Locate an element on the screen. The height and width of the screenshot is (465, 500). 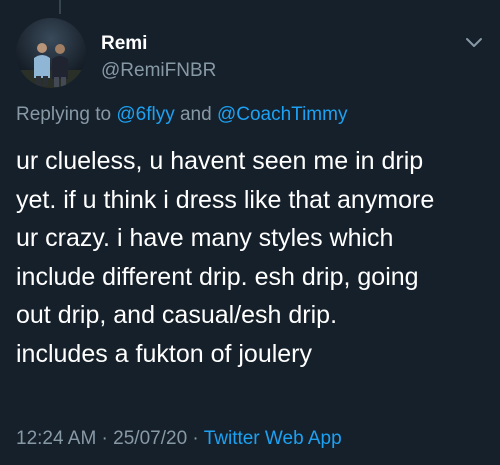
tweet-metadata: 12:24 AM · 25/07/20 · Twitter Web App is located at coordinates (179, 439).